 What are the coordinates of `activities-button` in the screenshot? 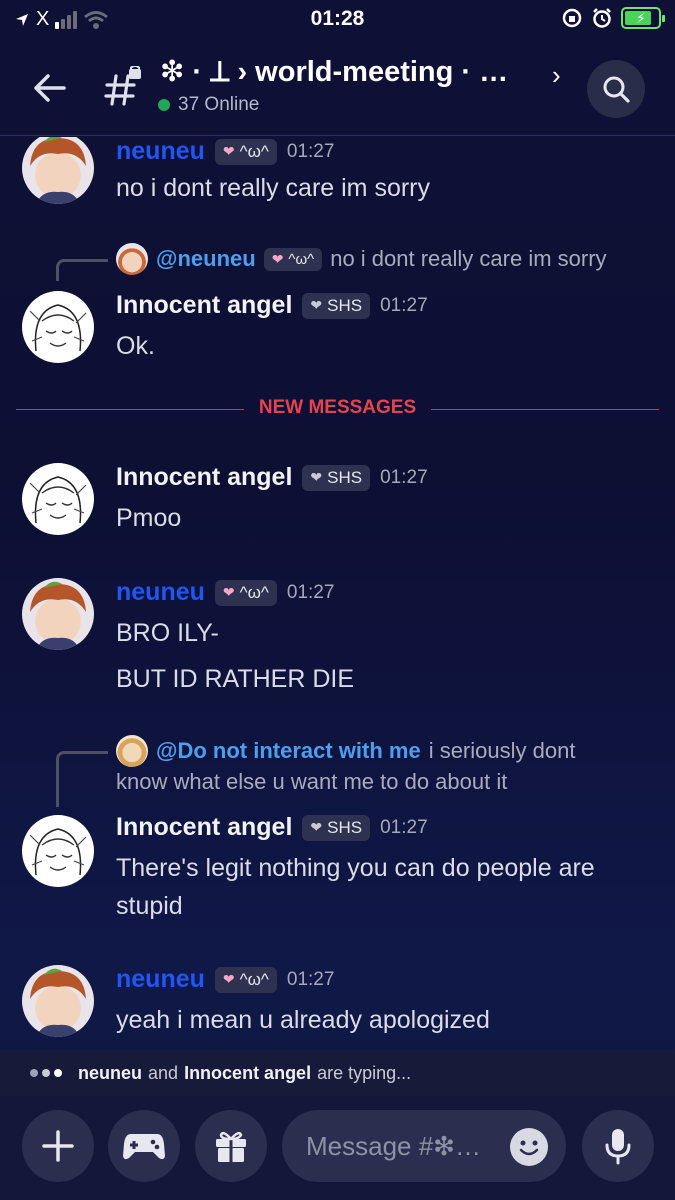 It's located at (144, 1146).